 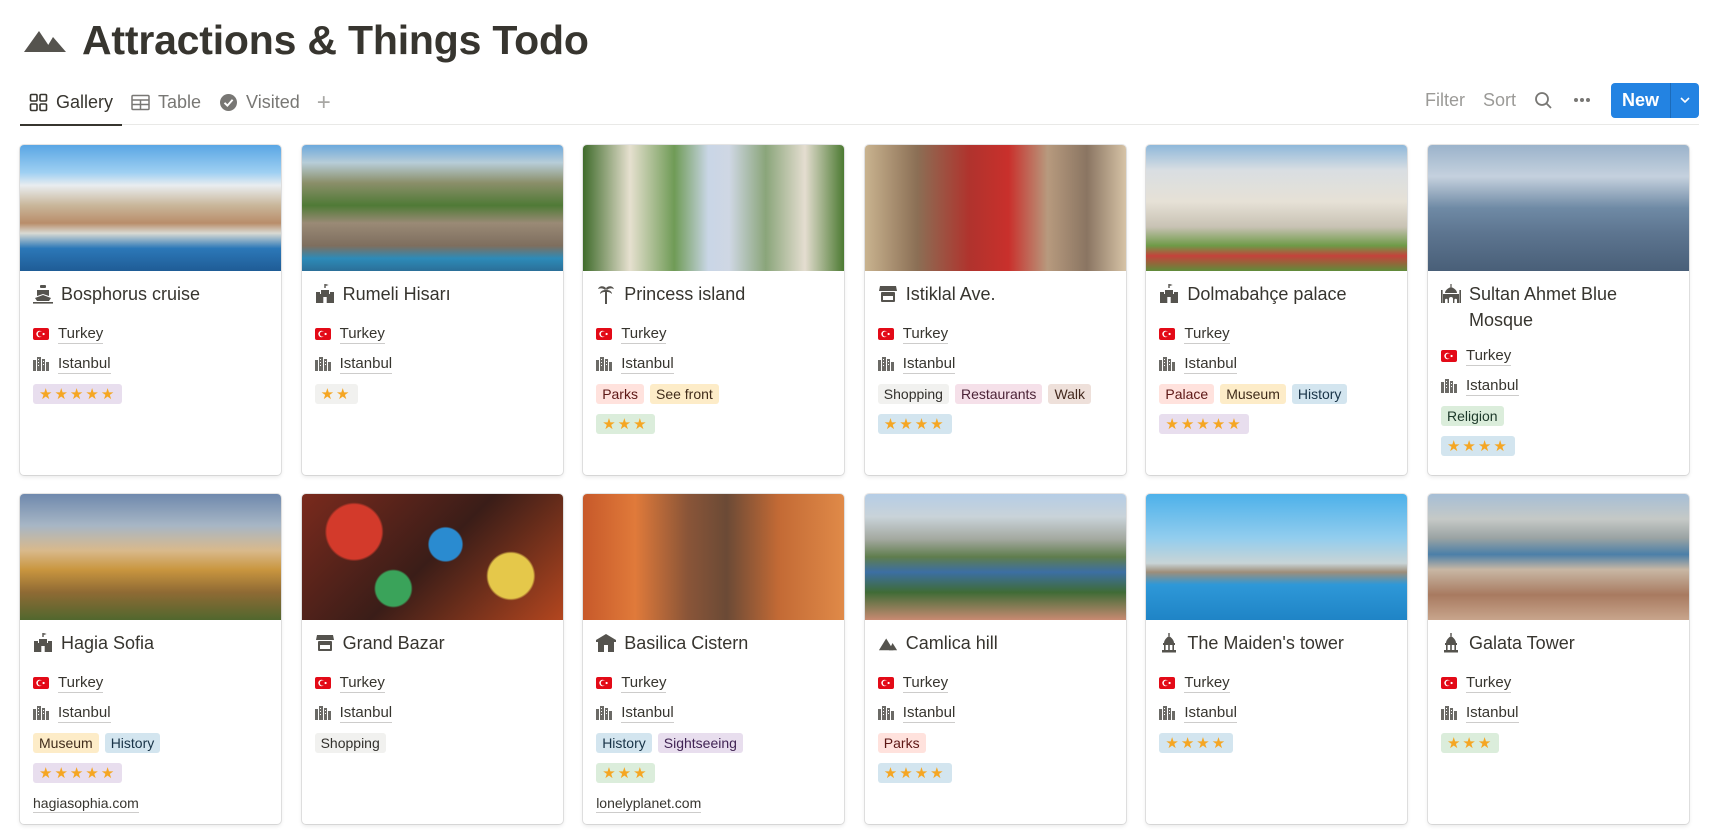 I want to click on tag: Religion, so click(x=1472, y=416).